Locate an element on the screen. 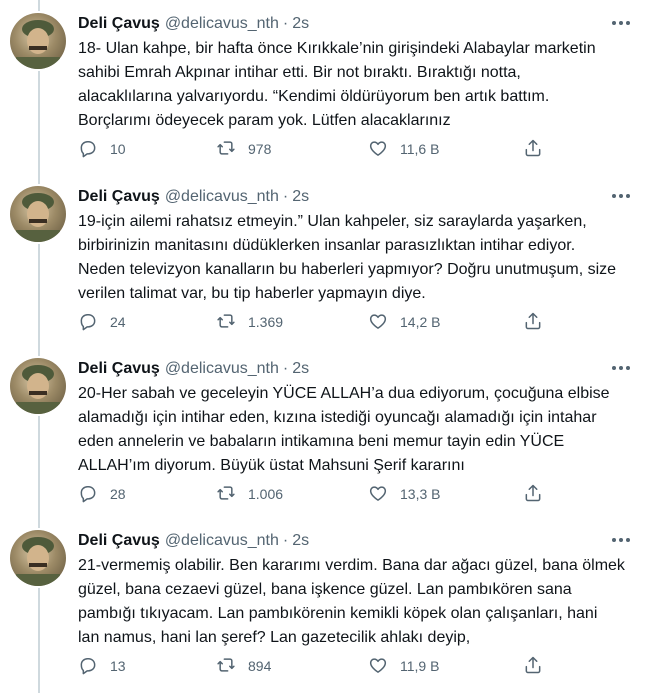  reply-count: 10 is located at coordinates (118, 149).